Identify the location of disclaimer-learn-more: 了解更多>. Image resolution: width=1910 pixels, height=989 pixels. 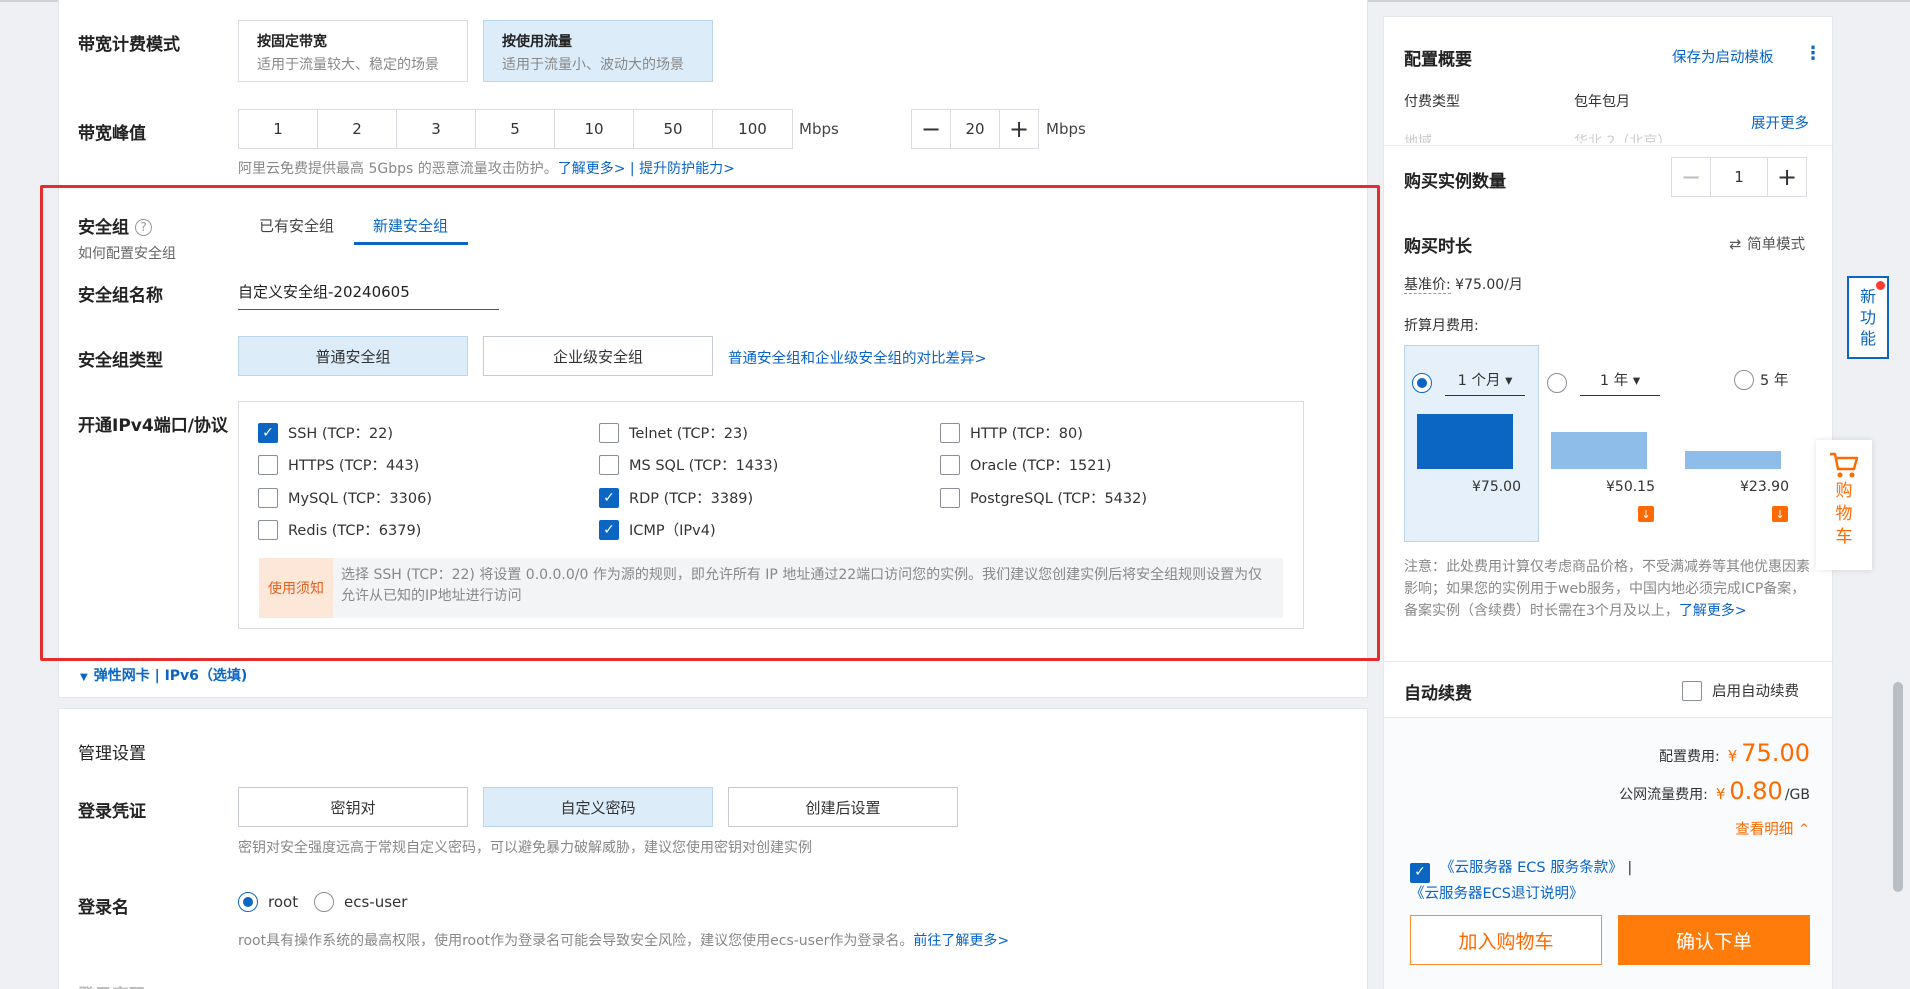
(1713, 611).